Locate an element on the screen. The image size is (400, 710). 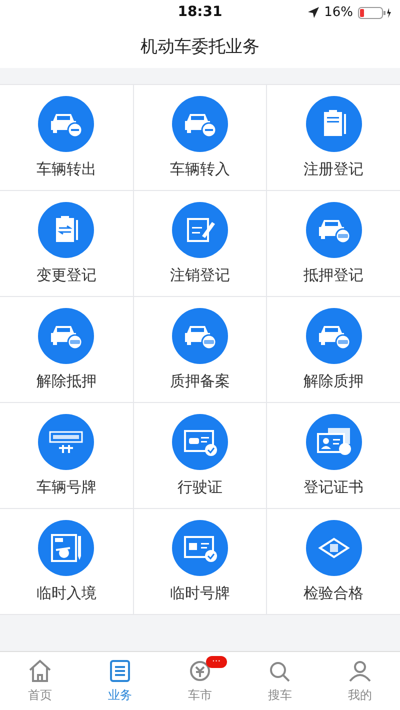
service-tile: 临时入境 is located at coordinates (66, 561).